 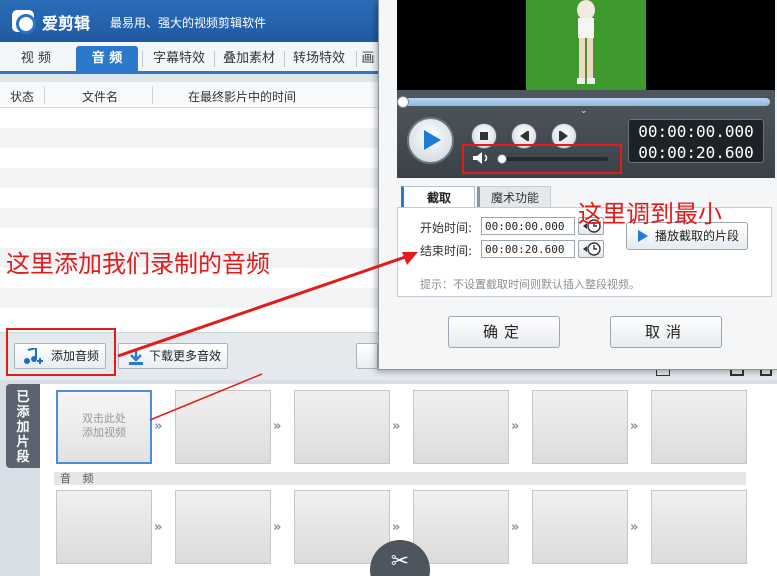 What do you see at coordinates (528, 226) in the screenshot?
I see `start-time-input` at bounding box center [528, 226].